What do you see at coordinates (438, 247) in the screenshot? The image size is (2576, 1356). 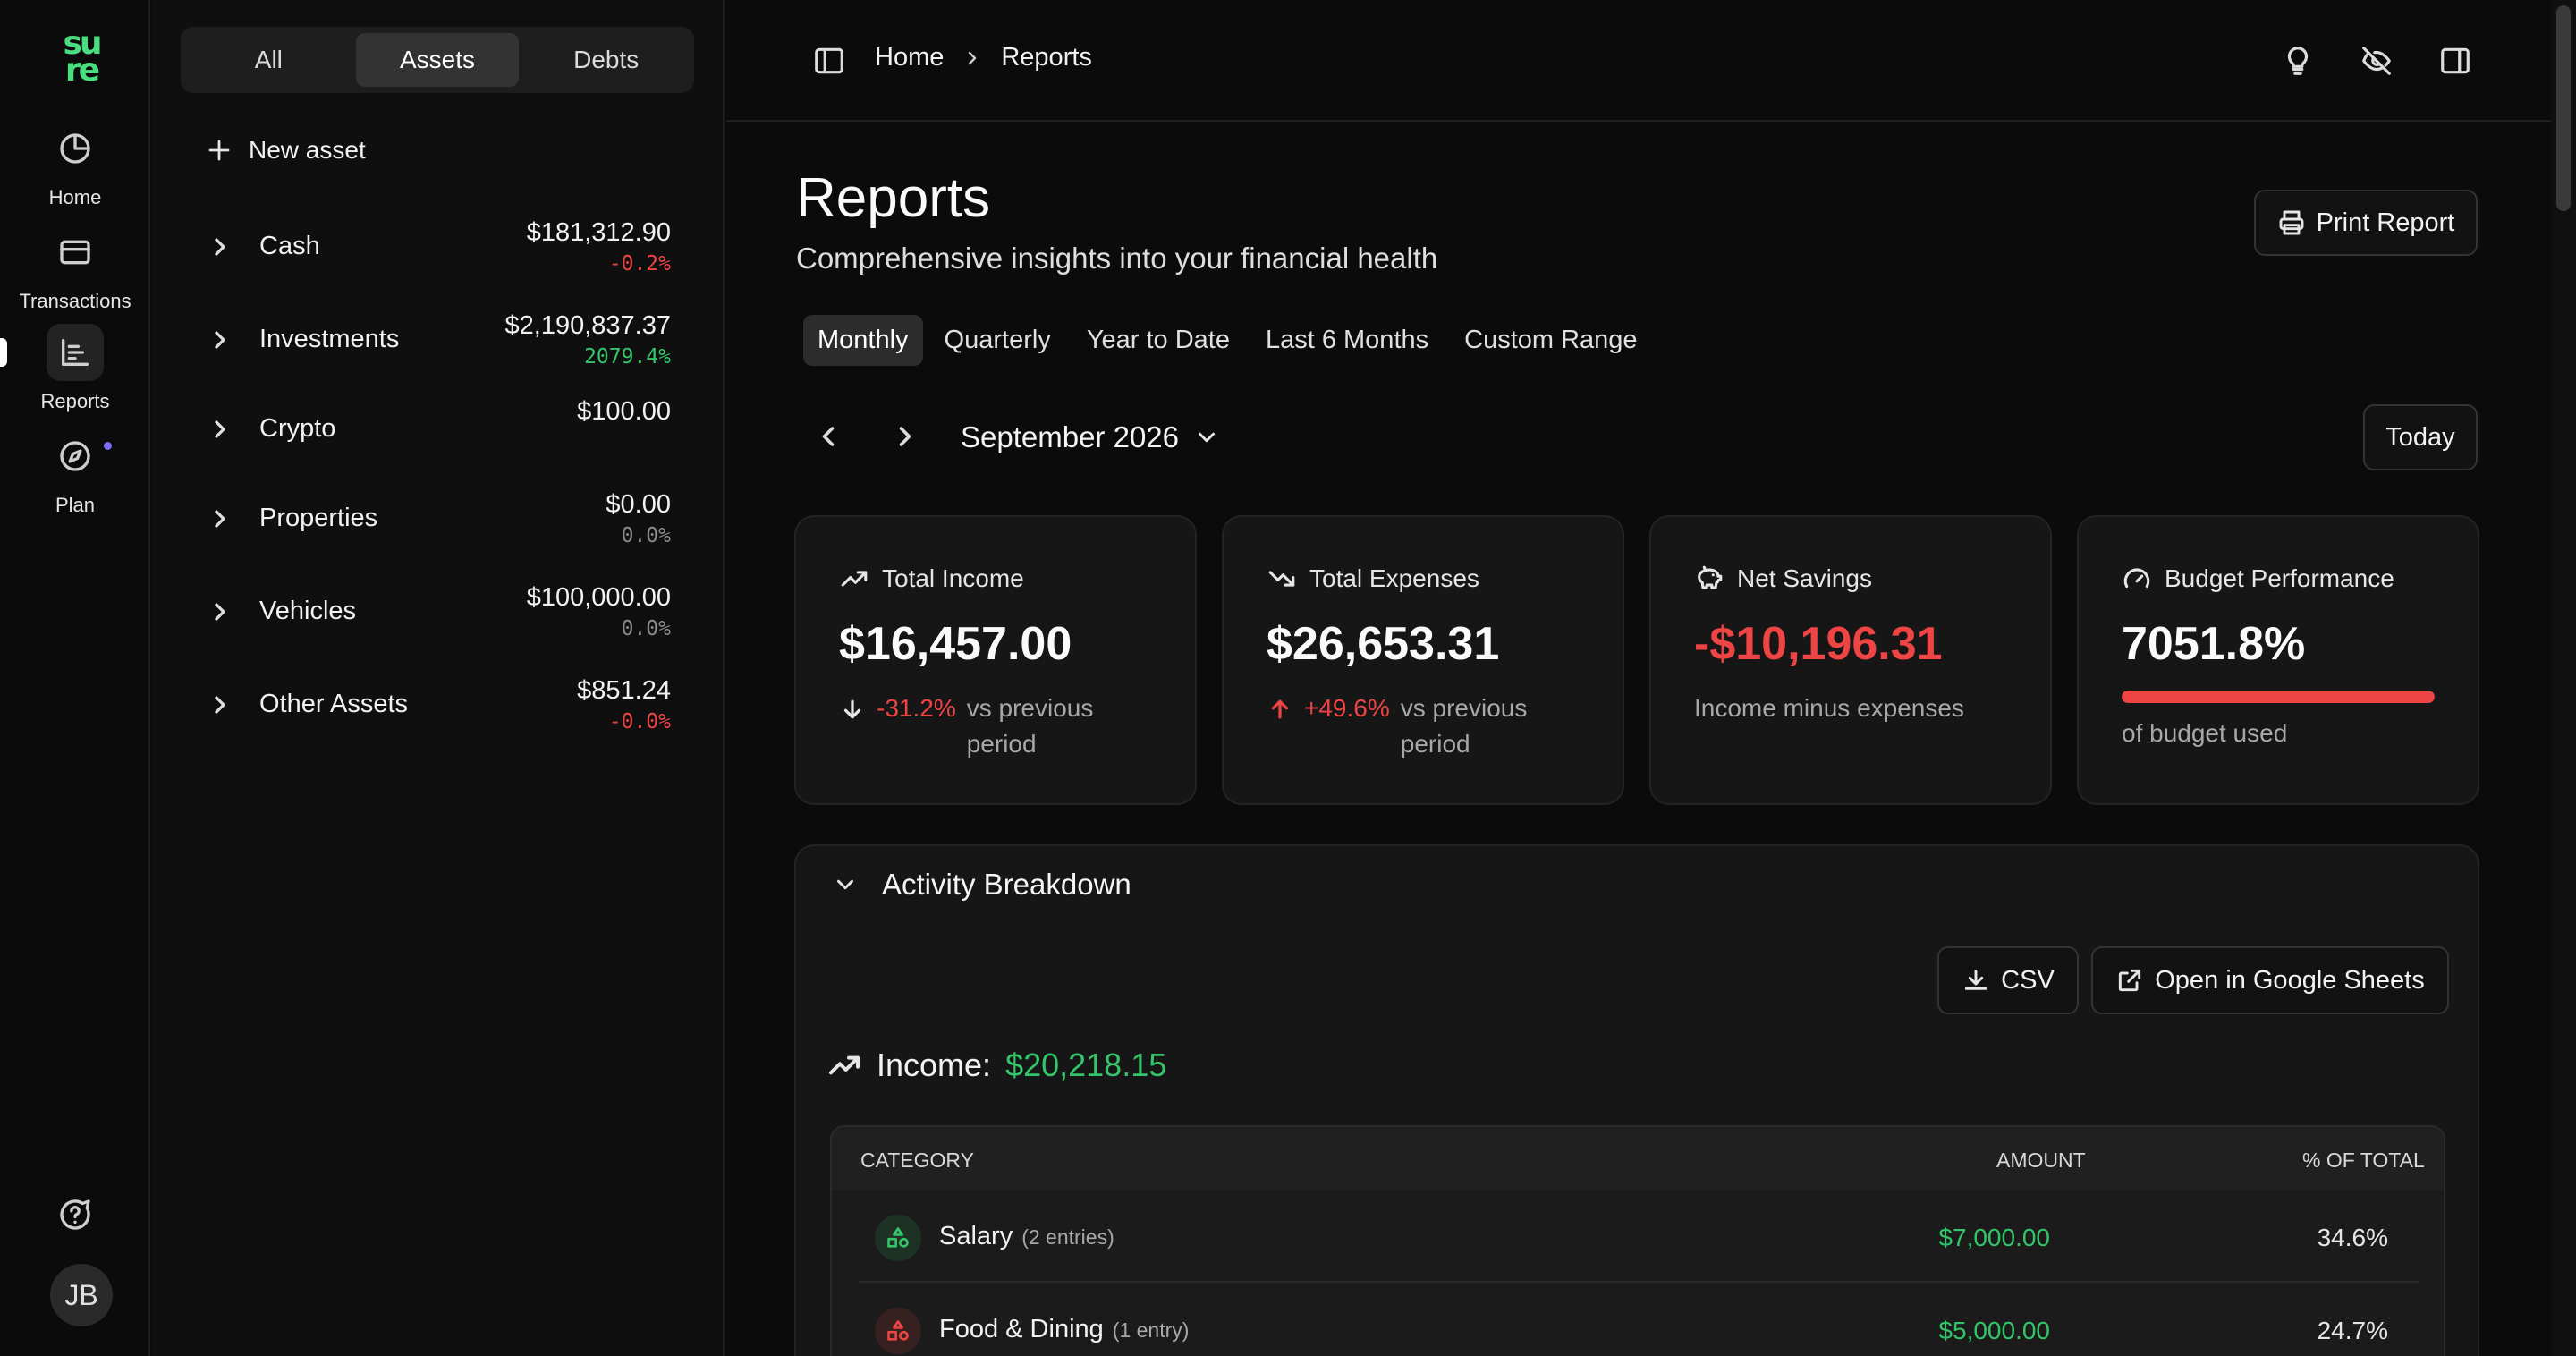 I see `account-group-row: Cash $181,312.90 -0.2%` at bounding box center [438, 247].